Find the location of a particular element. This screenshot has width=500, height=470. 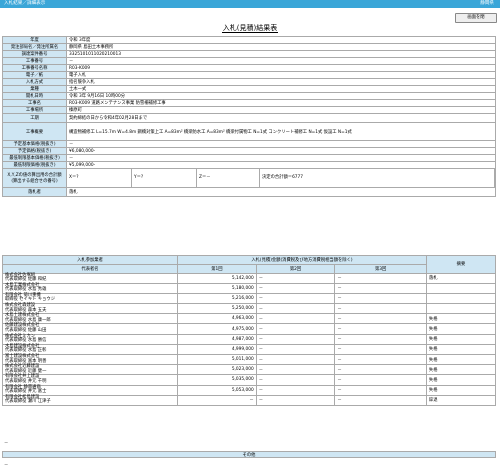

bid-row: 有限会社 静南通商 代表取締役 井元 富士 5,053,000 －－失格 is located at coordinates (249, 390).